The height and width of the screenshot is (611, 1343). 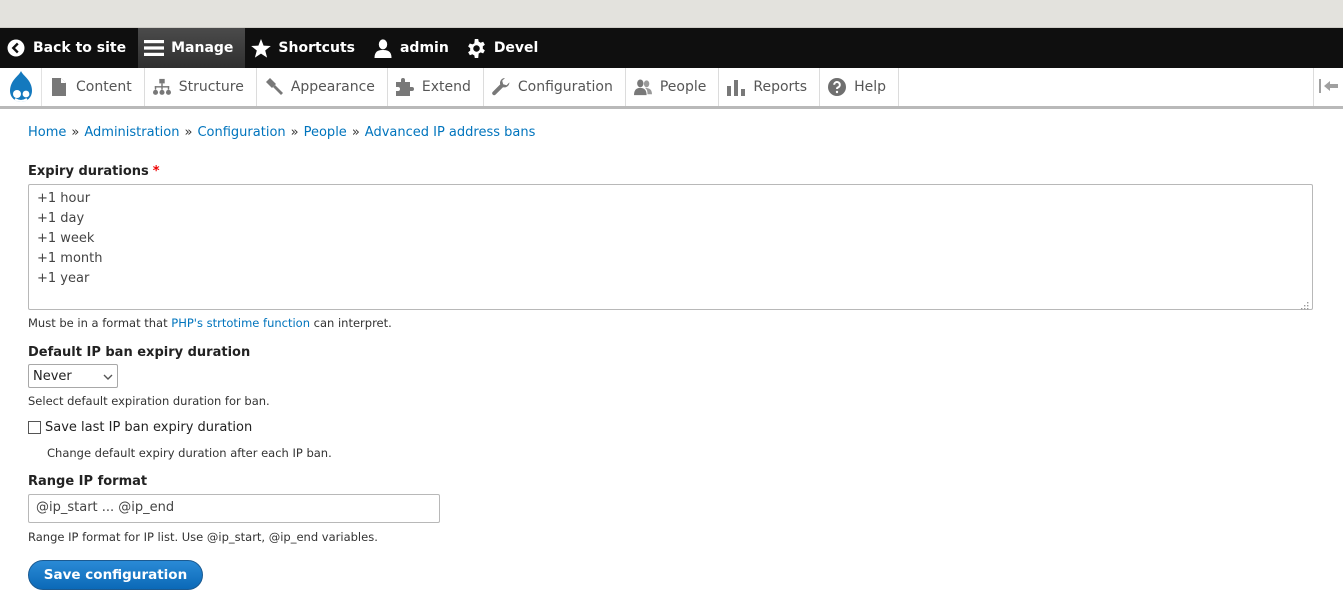 What do you see at coordinates (565, 87) in the screenshot?
I see `tray-item-label: Configuration` at bounding box center [565, 87].